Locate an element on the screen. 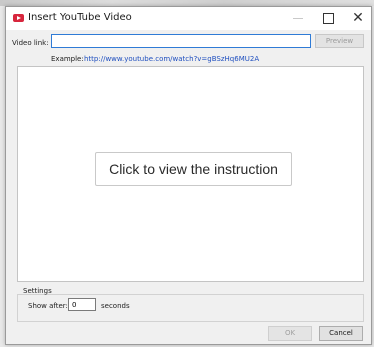 Image resolution: width=374 pixels, height=347 pixels. example-label: Example: is located at coordinates (67, 59).